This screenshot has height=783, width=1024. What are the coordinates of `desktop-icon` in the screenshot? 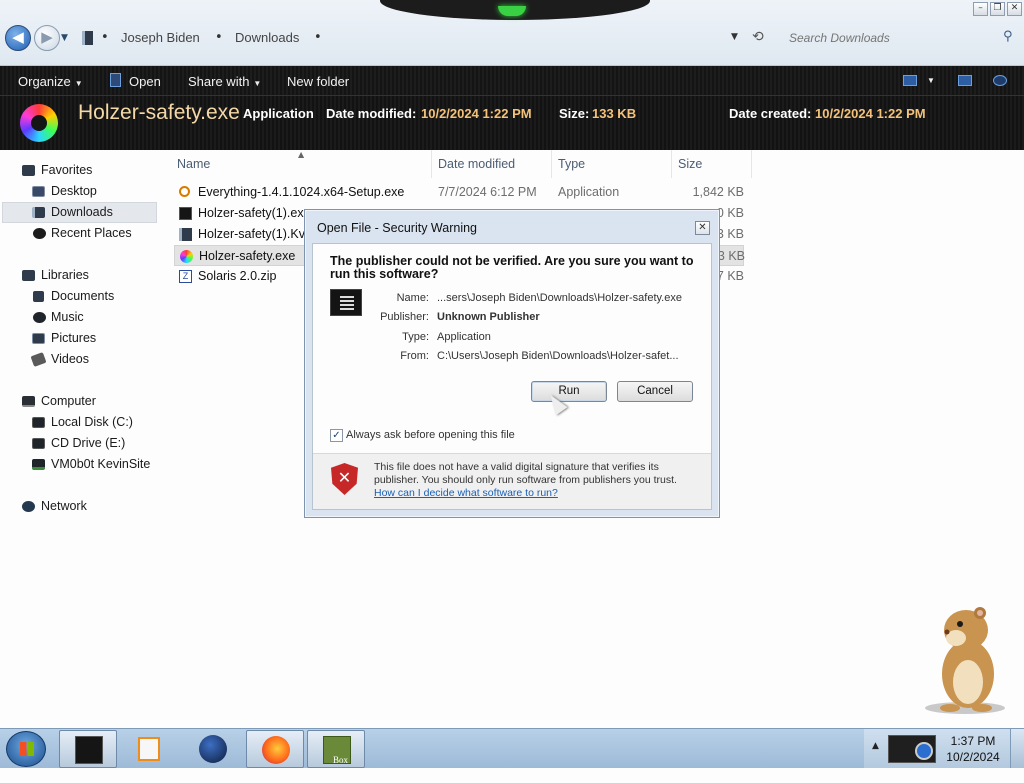 It's located at (38, 191).